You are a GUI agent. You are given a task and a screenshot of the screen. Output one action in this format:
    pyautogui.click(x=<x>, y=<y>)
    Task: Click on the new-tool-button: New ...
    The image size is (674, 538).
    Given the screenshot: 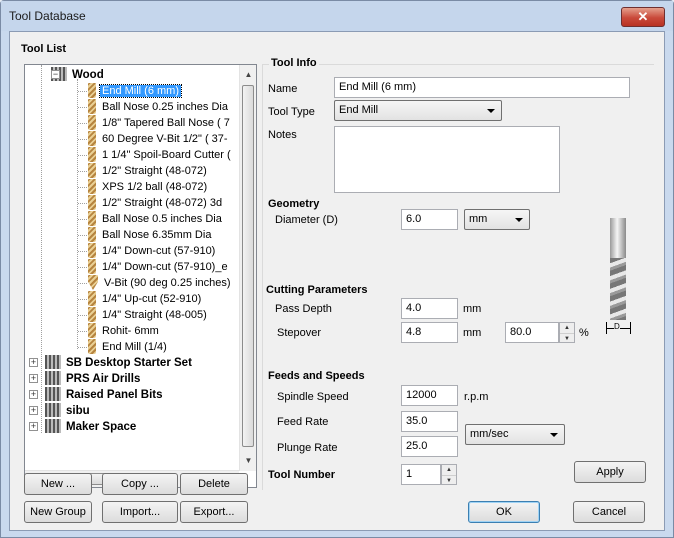 What is the action you would take?
    pyautogui.click(x=58, y=484)
    